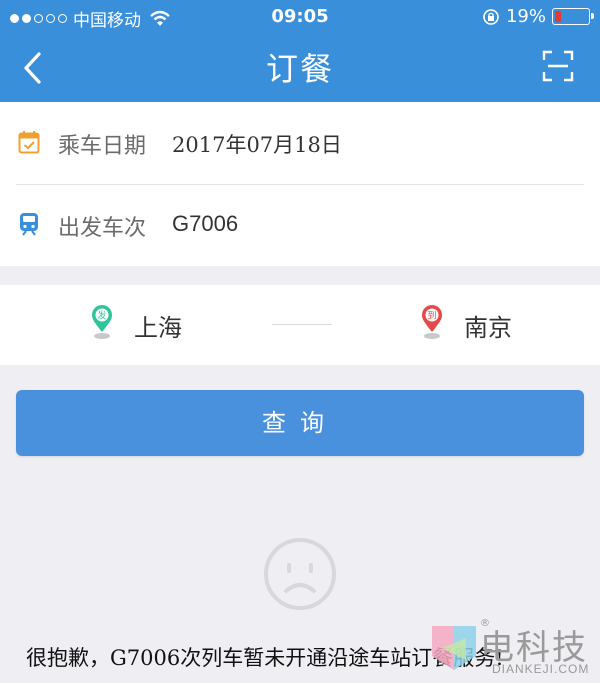 This screenshot has width=600, height=683. What do you see at coordinates (488, 325) in the screenshot?
I see `arrival-station: 南京` at bounding box center [488, 325].